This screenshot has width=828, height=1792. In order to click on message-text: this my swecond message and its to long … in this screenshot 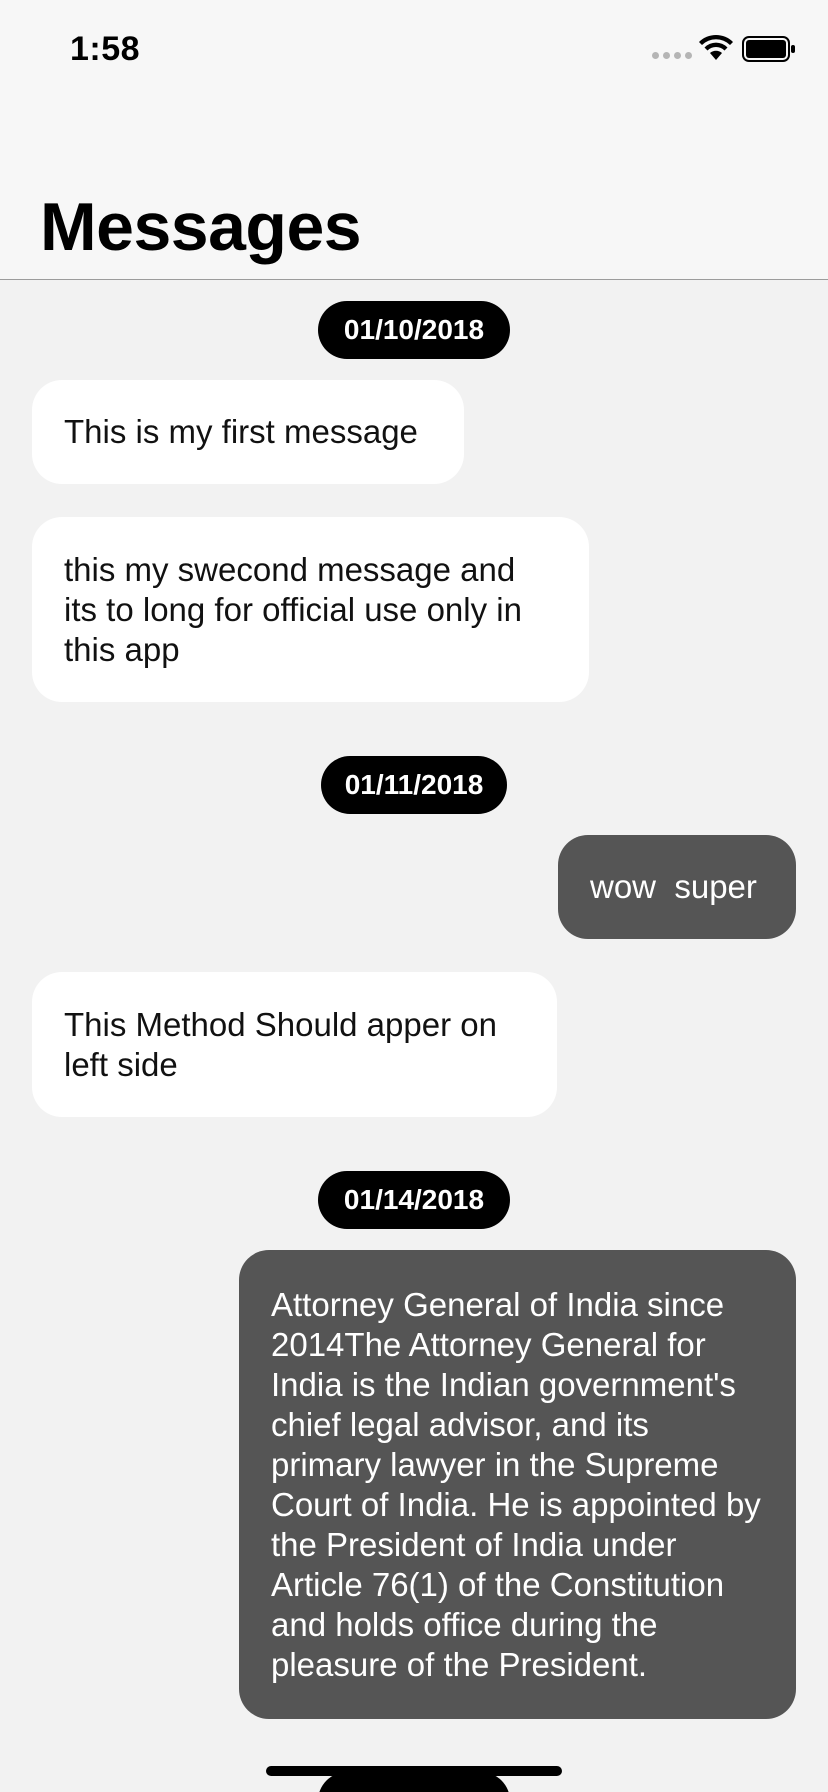, I will do `click(293, 609)`.